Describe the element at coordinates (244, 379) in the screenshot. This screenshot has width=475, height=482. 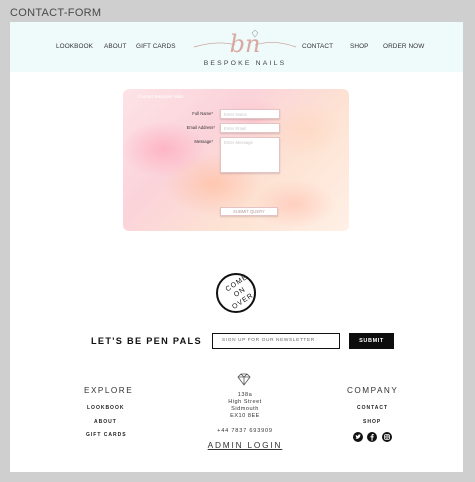
I see `gem-icon` at that location.